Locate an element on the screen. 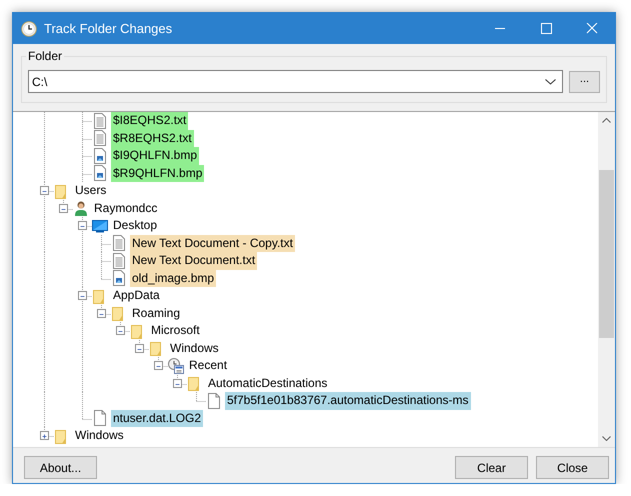 This screenshot has width=631, height=496. scrollbar is located at coordinates (606, 279).